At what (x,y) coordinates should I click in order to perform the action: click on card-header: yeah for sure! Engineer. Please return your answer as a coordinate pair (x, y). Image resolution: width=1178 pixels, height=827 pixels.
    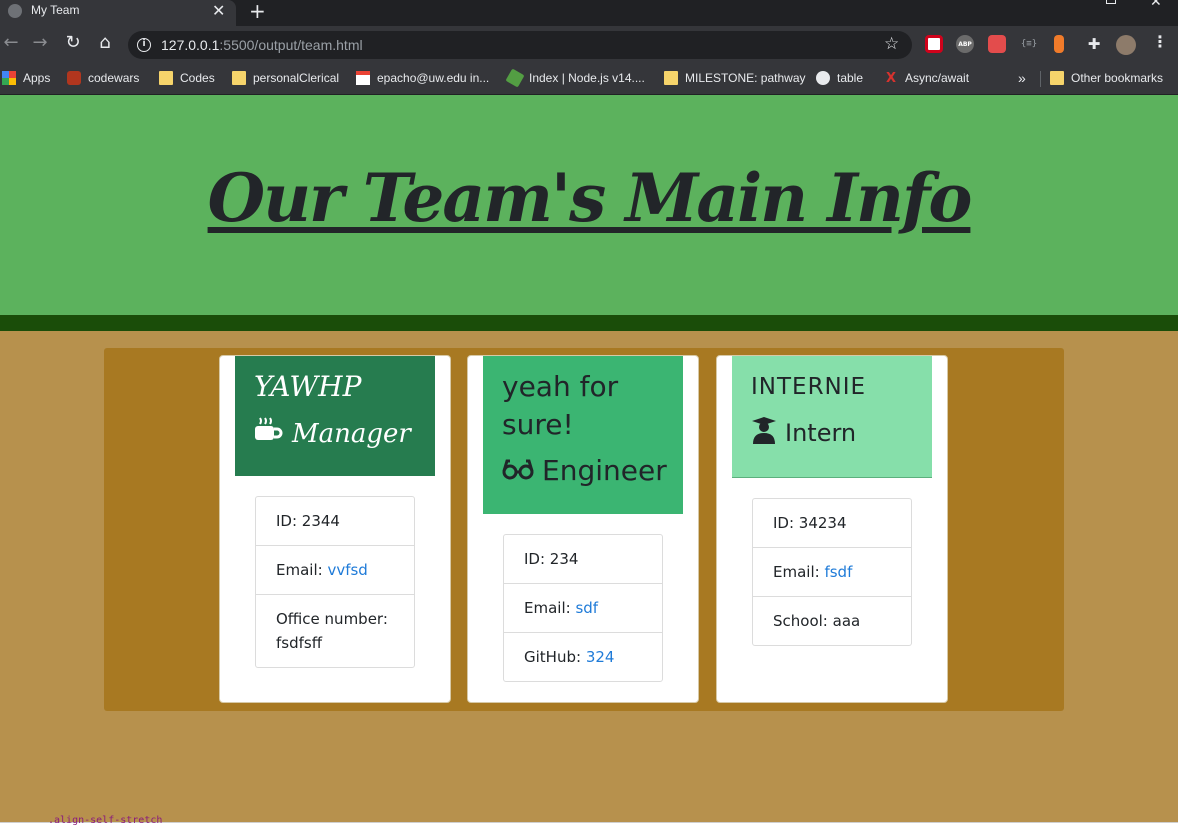
    Looking at the image, I should click on (583, 435).